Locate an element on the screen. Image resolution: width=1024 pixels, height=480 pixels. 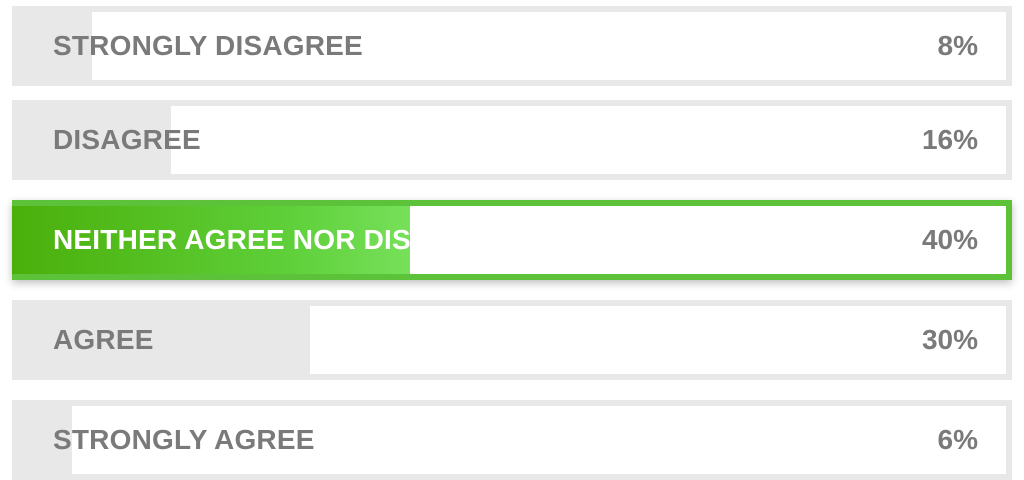
option-percentage: 6% is located at coordinates (957, 439).